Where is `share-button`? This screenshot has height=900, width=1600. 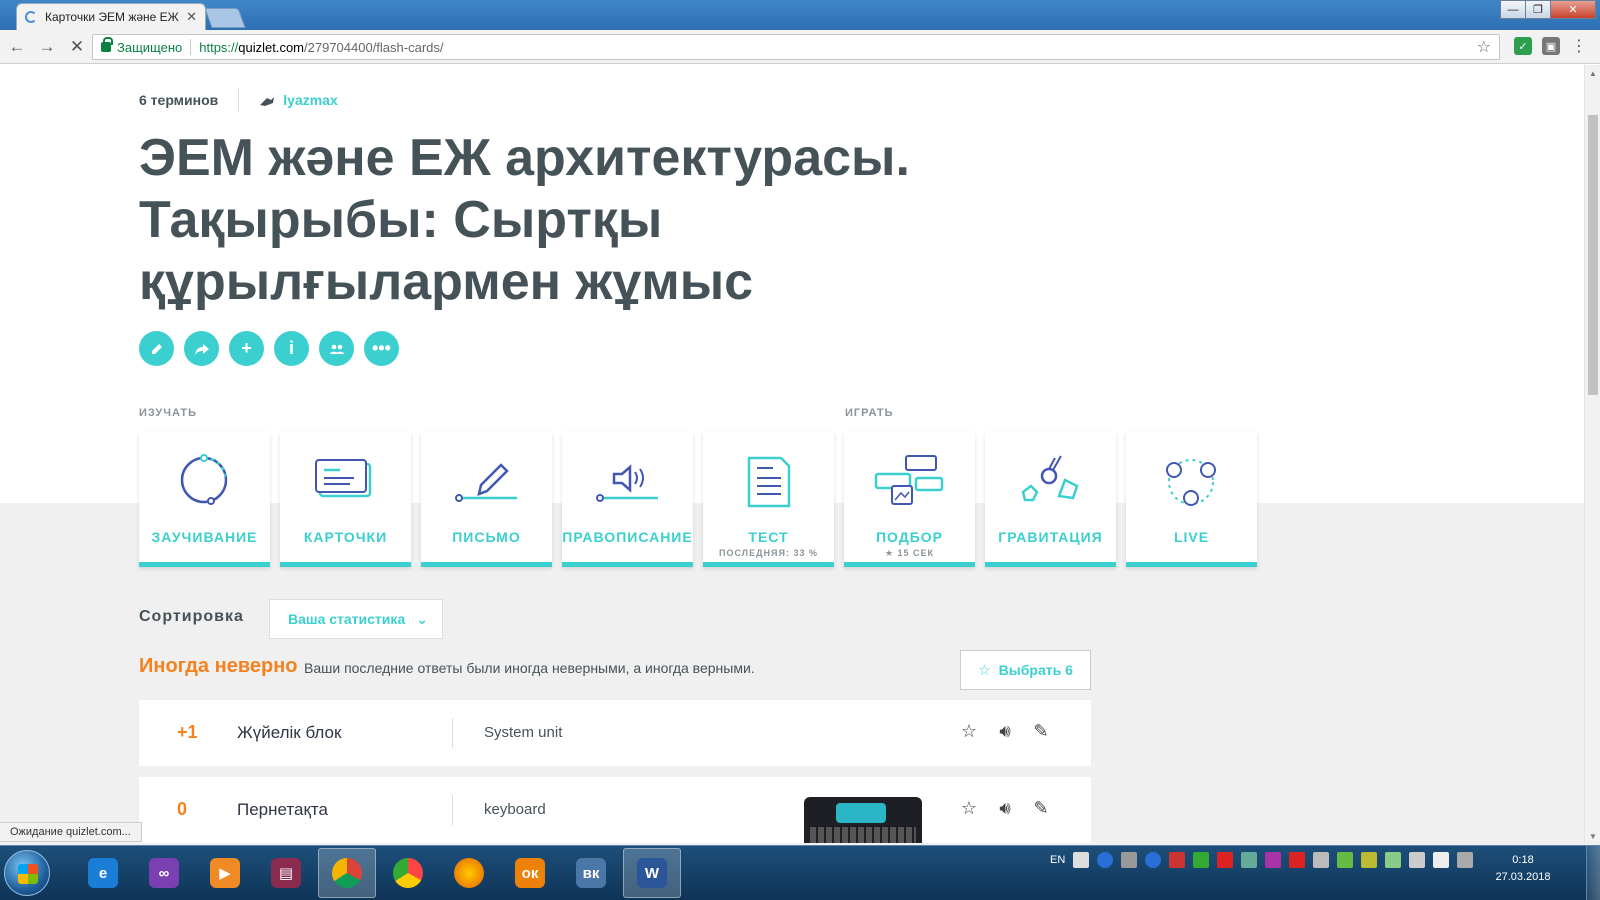
share-button is located at coordinates (201, 348).